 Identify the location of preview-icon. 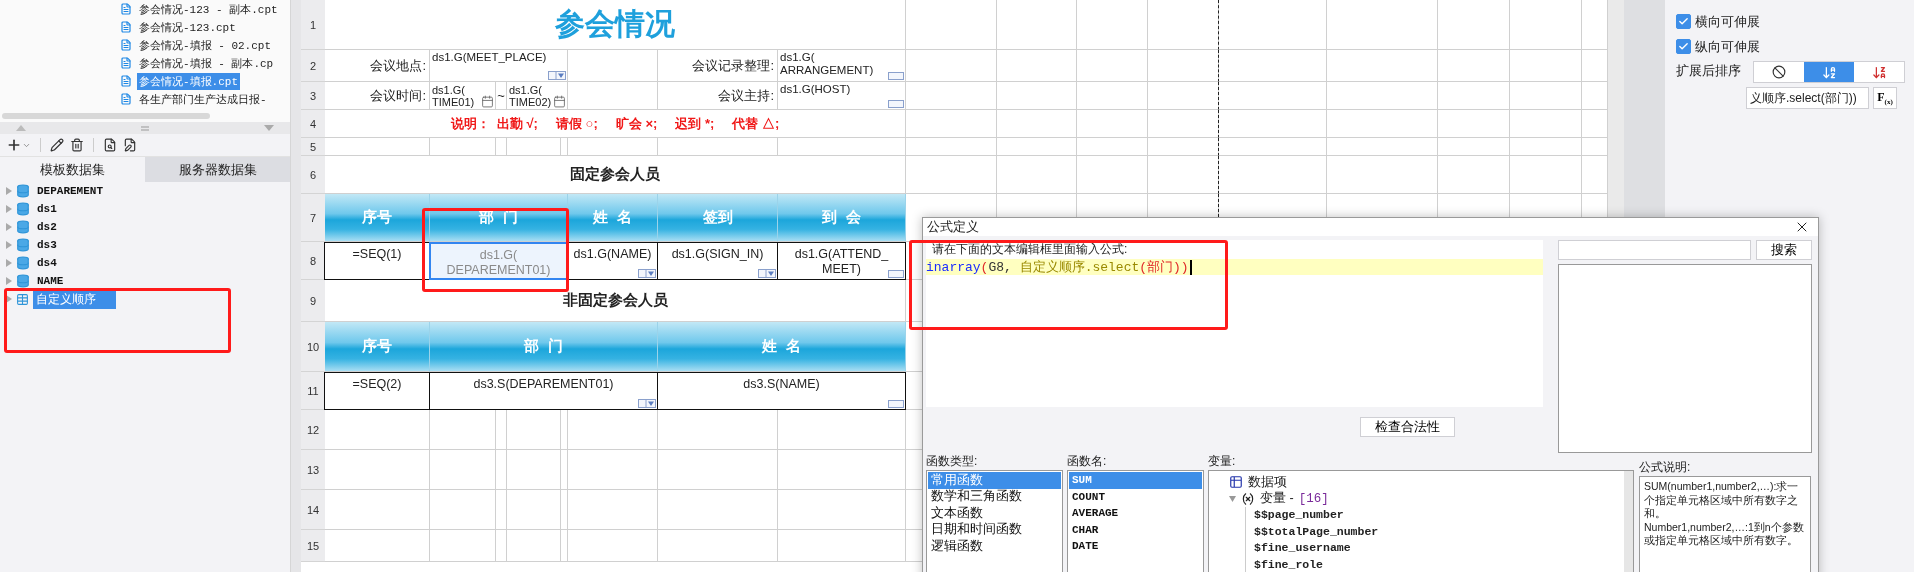
(110, 145).